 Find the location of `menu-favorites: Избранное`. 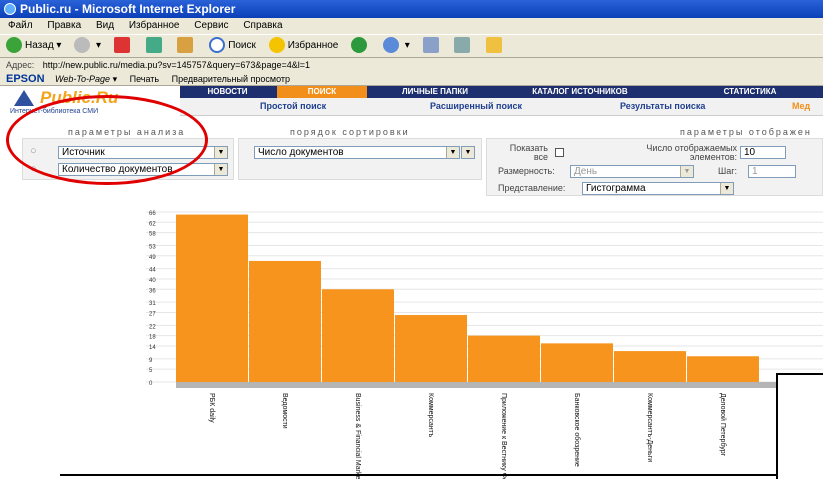

menu-favorites: Избранное is located at coordinates (154, 25).